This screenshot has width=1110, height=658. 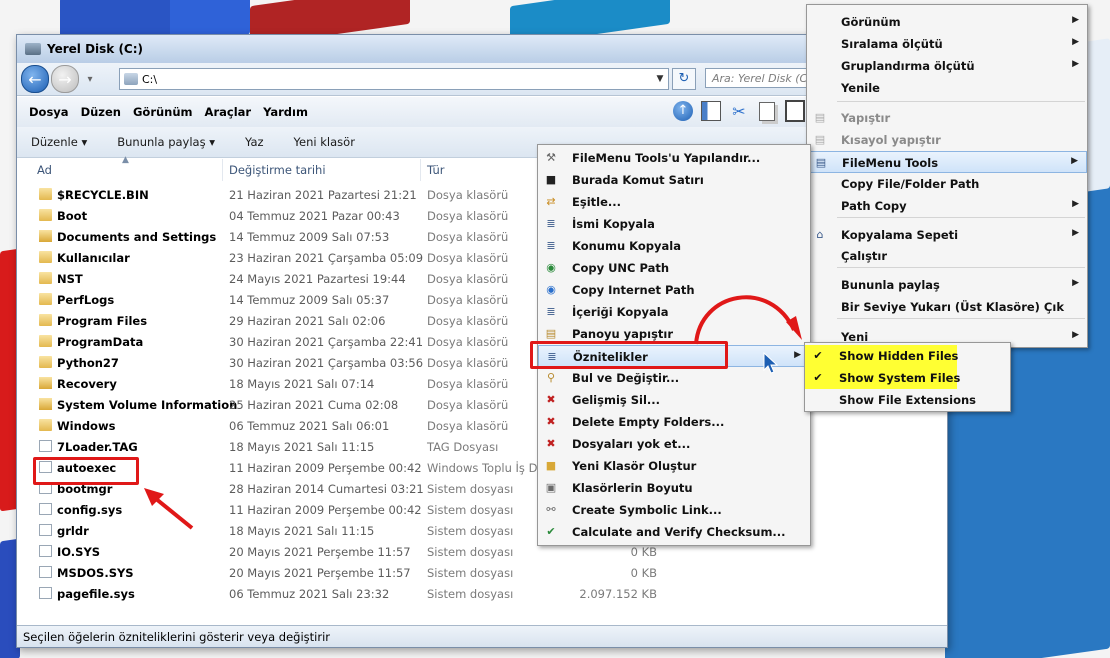 I want to click on context-item: Path Copy ▶, so click(x=947, y=206).